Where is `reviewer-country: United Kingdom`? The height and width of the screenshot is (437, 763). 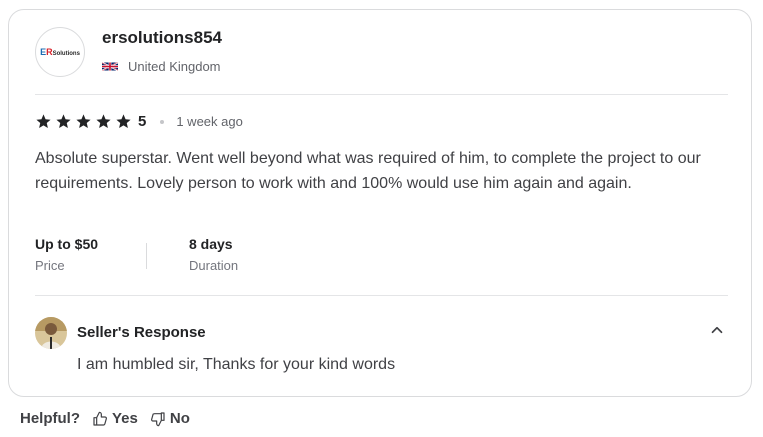
reviewer-country: United Kingdom is located at coordinates (161, 66).